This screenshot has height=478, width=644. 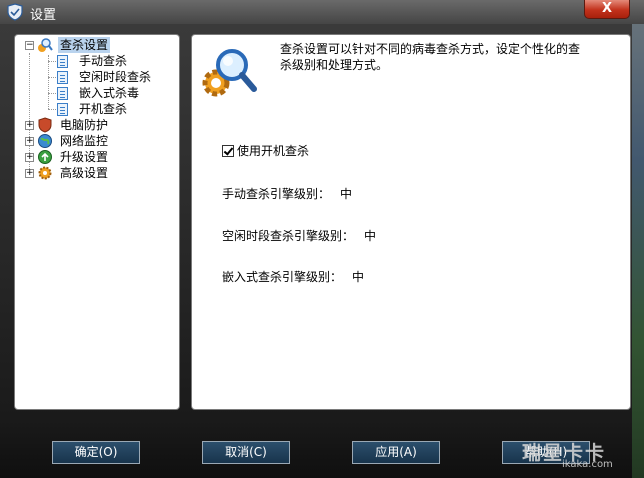 I want to click on tree-node-pc-protection: + 电脑防护, so click(x=95, y=125).